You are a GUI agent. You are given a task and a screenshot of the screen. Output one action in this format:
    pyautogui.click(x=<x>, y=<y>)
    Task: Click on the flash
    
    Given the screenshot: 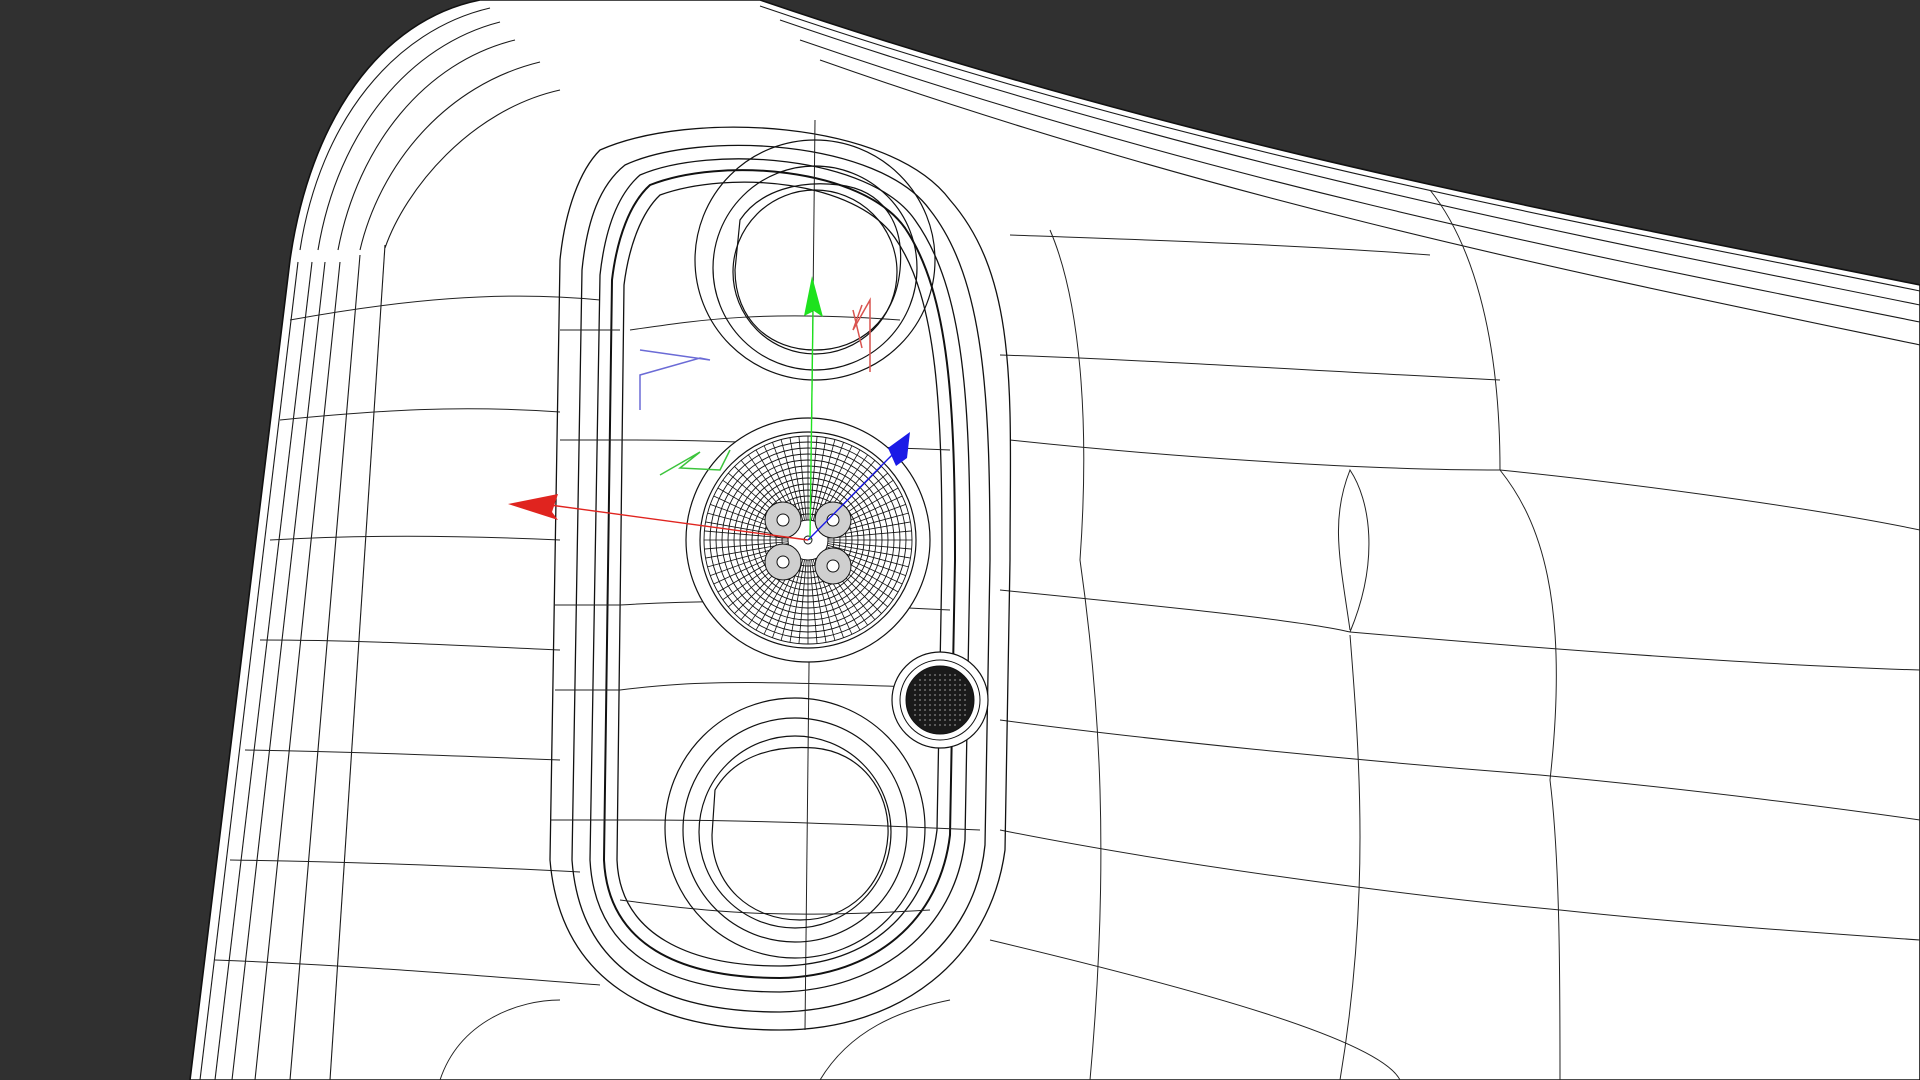 What is the action you would take?
    pyautogui.click(x=940, y=700)
    